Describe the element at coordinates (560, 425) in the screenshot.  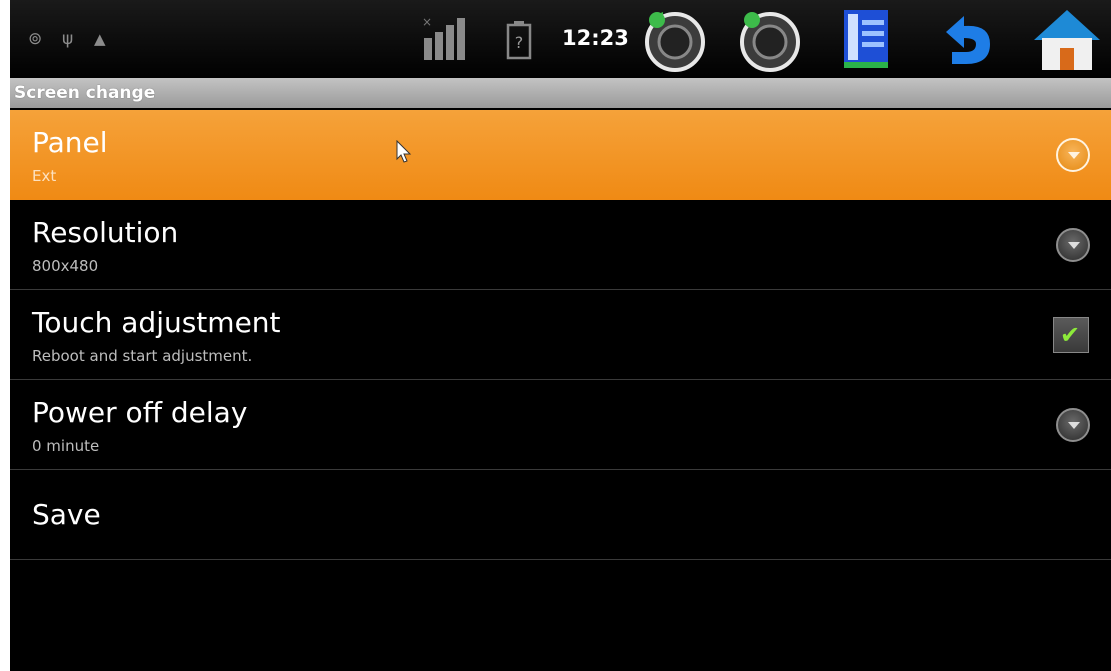
I see `setting-row-power-off-delay: Power off delay 0 minute` at that location.